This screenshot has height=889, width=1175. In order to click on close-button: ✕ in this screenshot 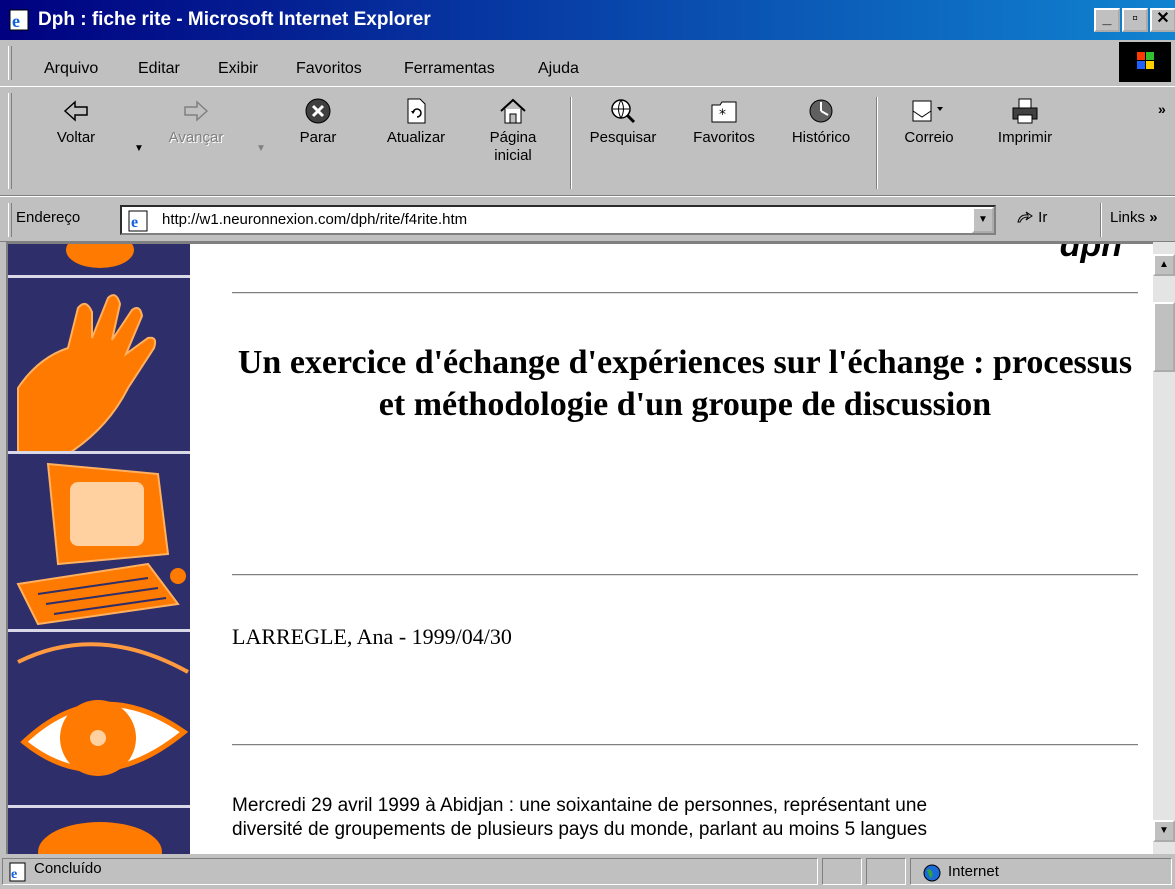, I will do `click(1162, 20)`.